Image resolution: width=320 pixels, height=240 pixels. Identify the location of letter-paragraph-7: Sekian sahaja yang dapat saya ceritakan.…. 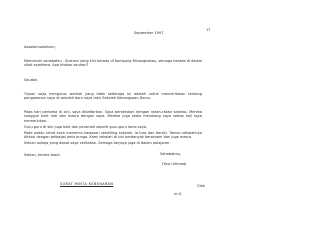
(97, 143).